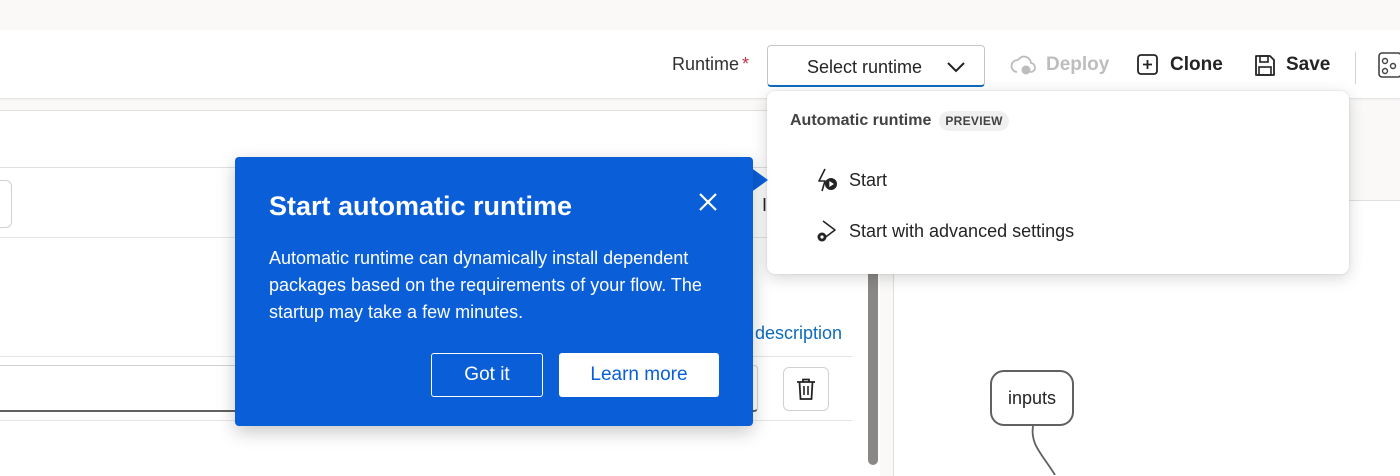  What do you see at coordinates (639, 375) in the screenshot?
I see `learn-more-button: Learn more` at bounding box center [639, 375].